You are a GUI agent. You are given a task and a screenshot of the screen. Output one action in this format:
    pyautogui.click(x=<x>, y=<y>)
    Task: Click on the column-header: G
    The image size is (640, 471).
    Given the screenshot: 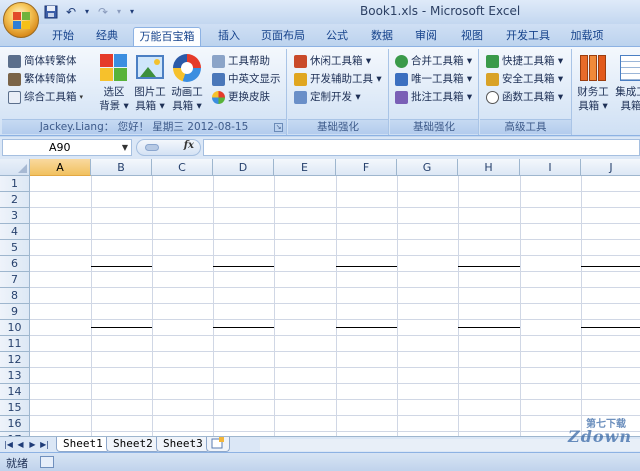 What is the action you would take?
    pyautogui.click(x=427, y=167)
    